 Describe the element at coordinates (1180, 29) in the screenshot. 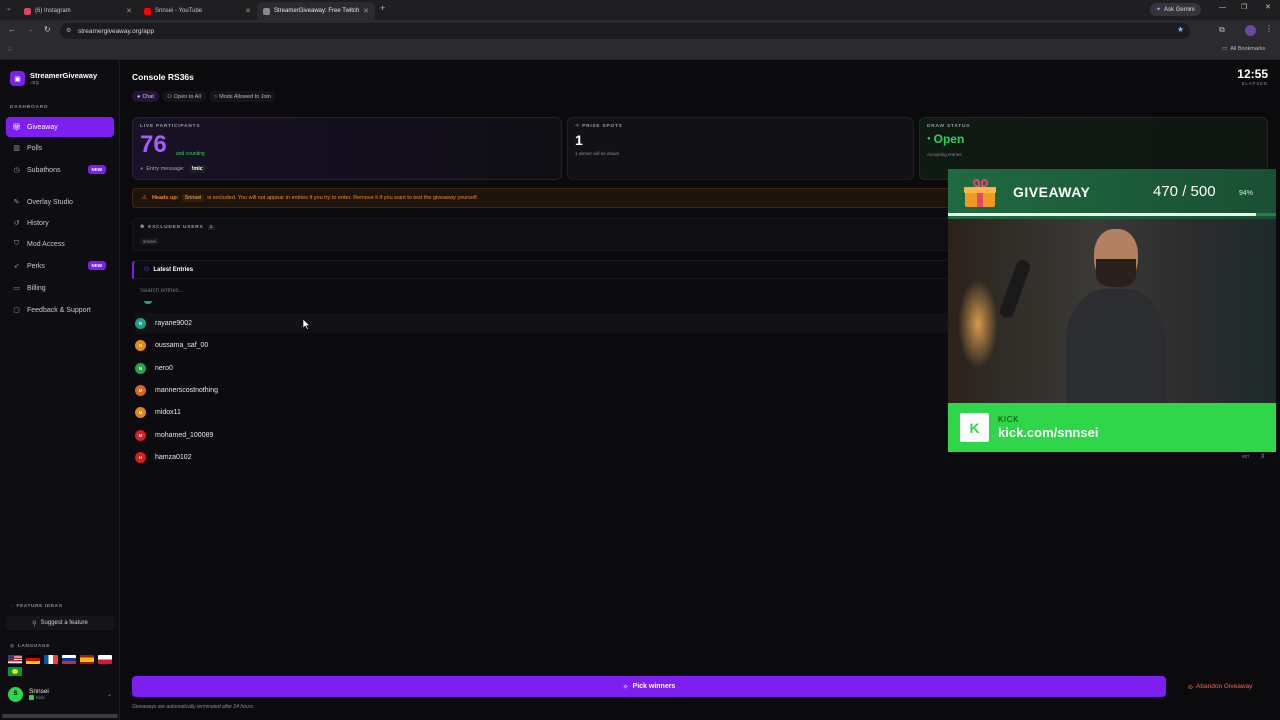

I see `bookmark-star-icon: ★` at that location.